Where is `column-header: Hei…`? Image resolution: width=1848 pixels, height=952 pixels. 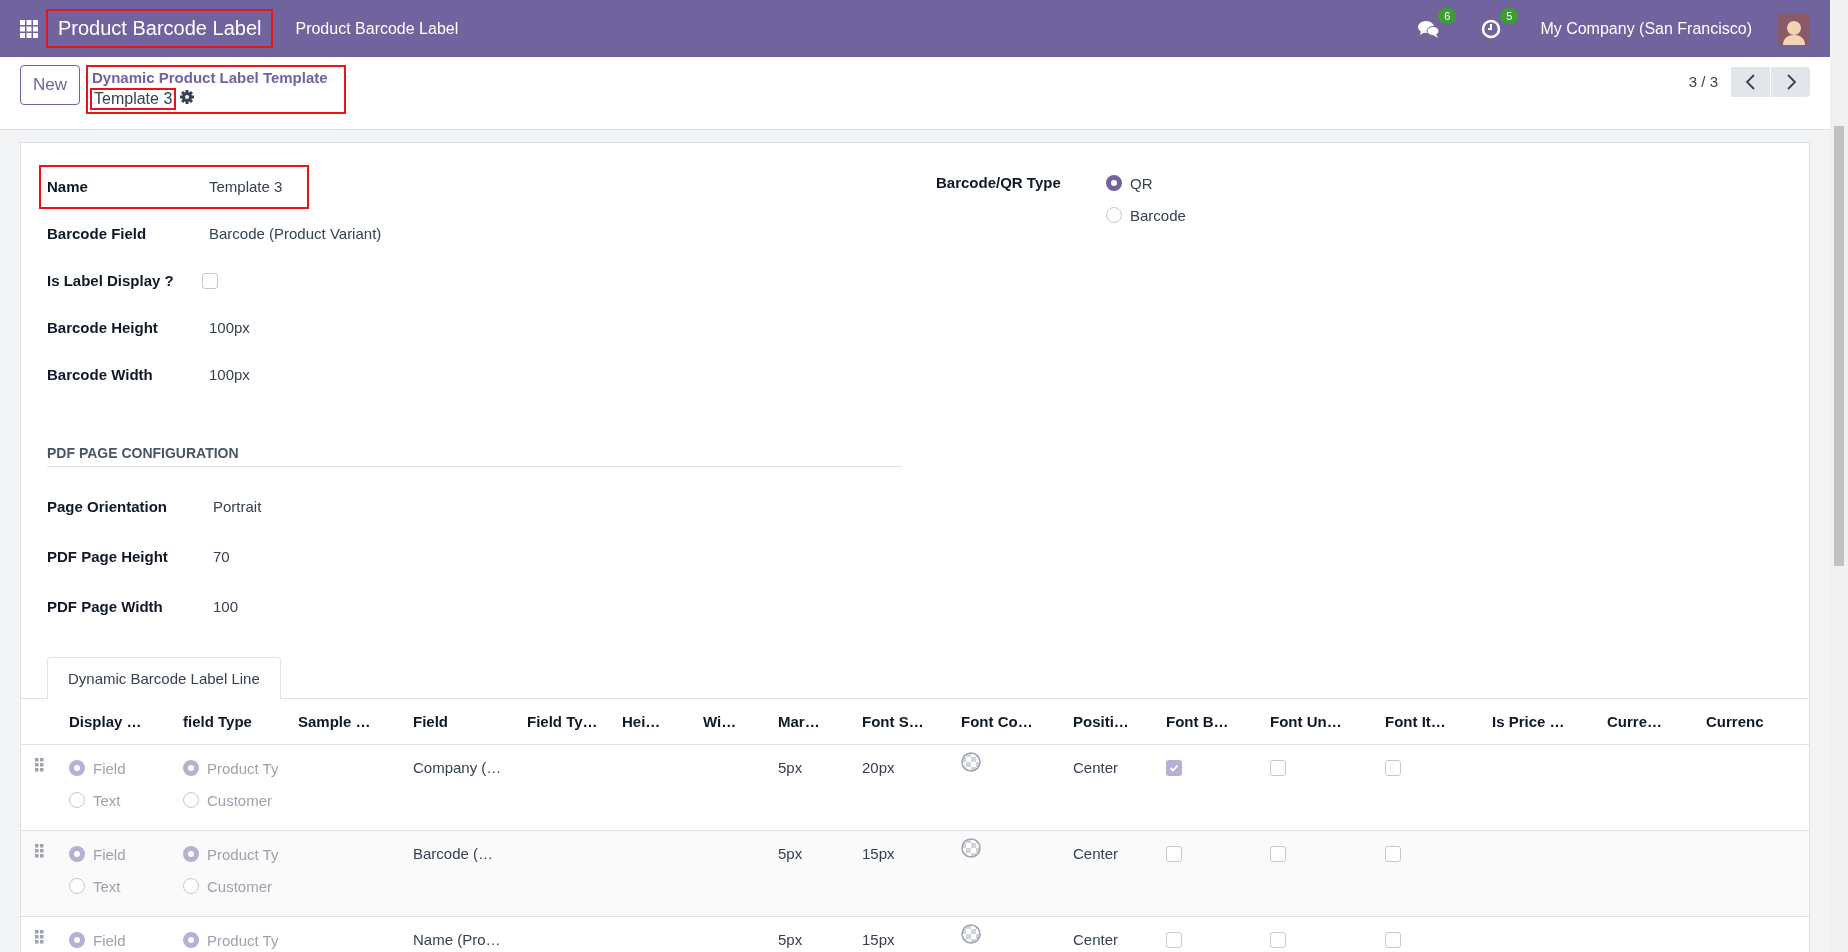
column-header: Hei… is located at coordinates (662, 721).